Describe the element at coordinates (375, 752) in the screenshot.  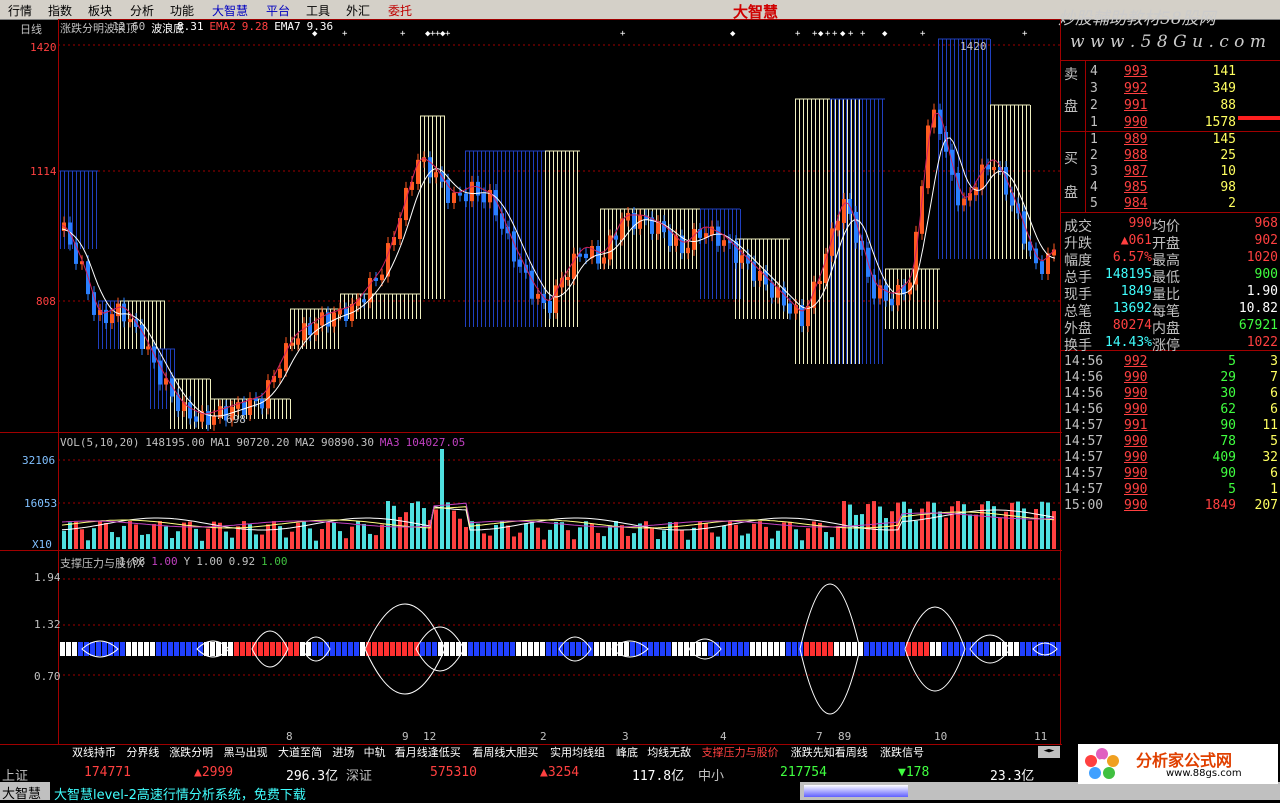
I see `tab-6: 中轨` at that location.